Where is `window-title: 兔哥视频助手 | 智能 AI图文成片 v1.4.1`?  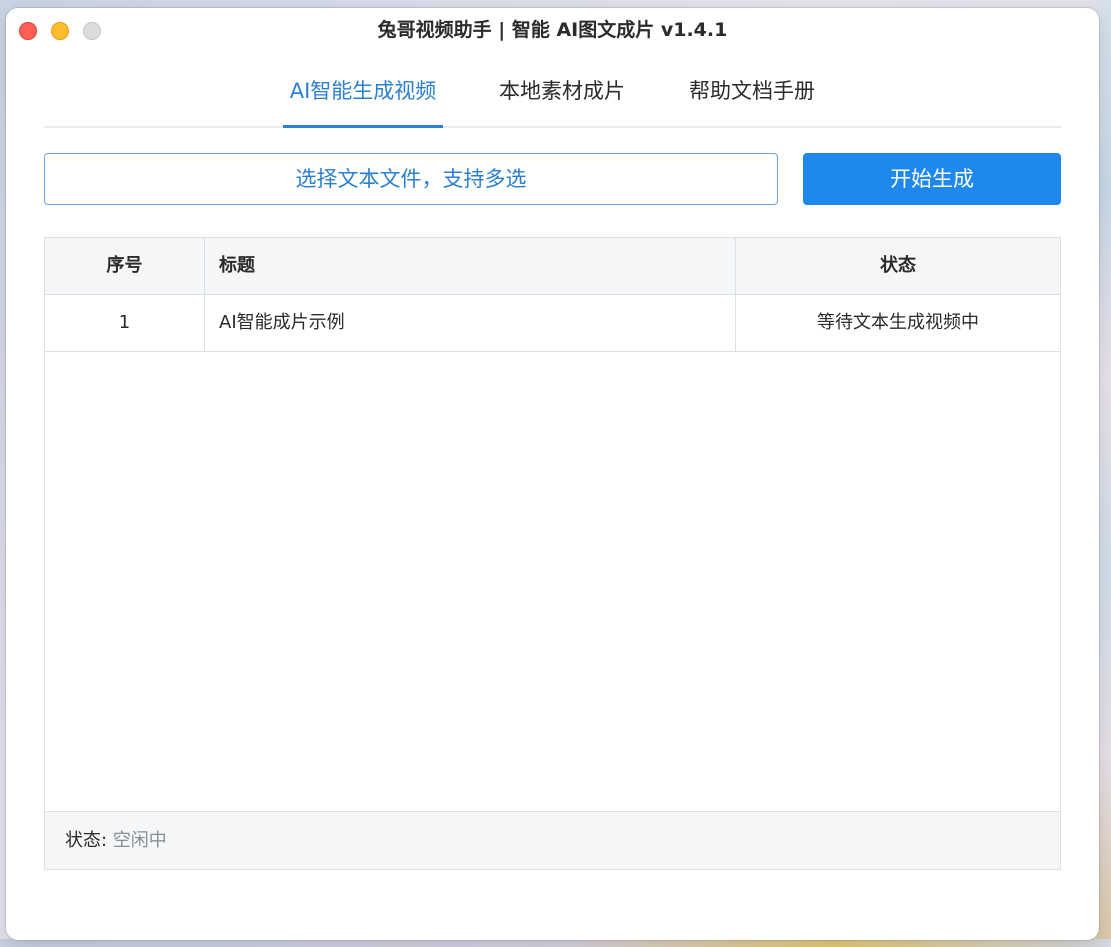
window-title: 兔哥视频助手 | 智能 AI图文成片 v1.4.1 is located at coordinates (552, 30).